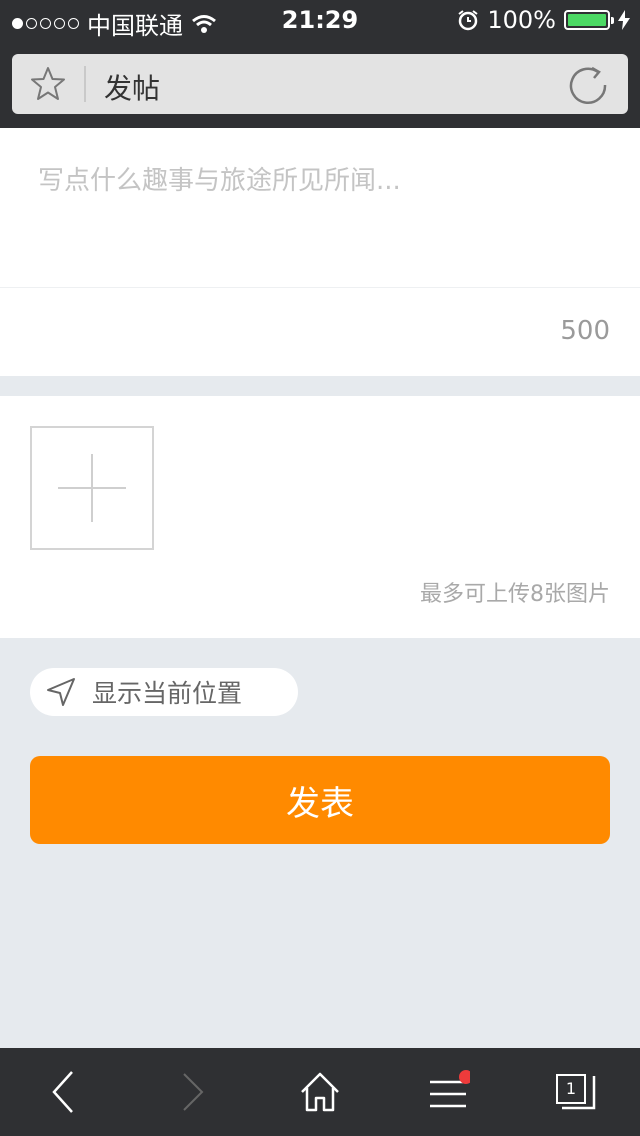  What do you see at coordinates (48, 84) in the screenshot?
I see `bookmark-star-icon` at bounding box center [48, 84].